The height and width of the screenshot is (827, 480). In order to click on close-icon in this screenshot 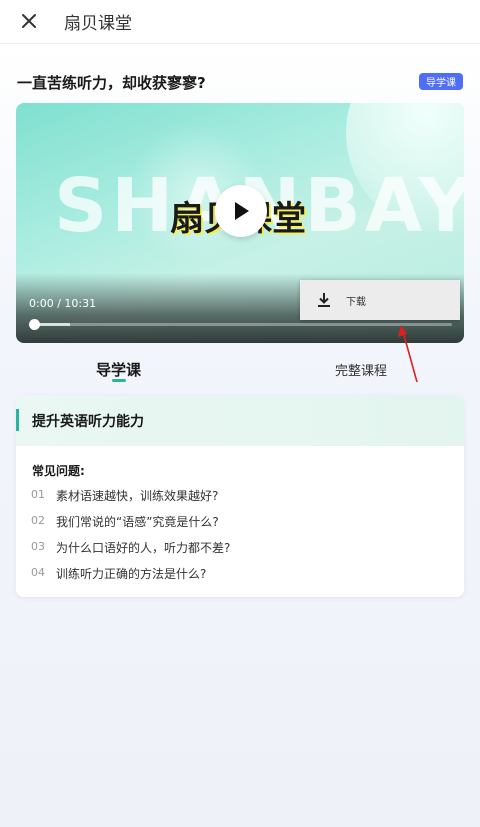, I will do `click(29, 21)`.